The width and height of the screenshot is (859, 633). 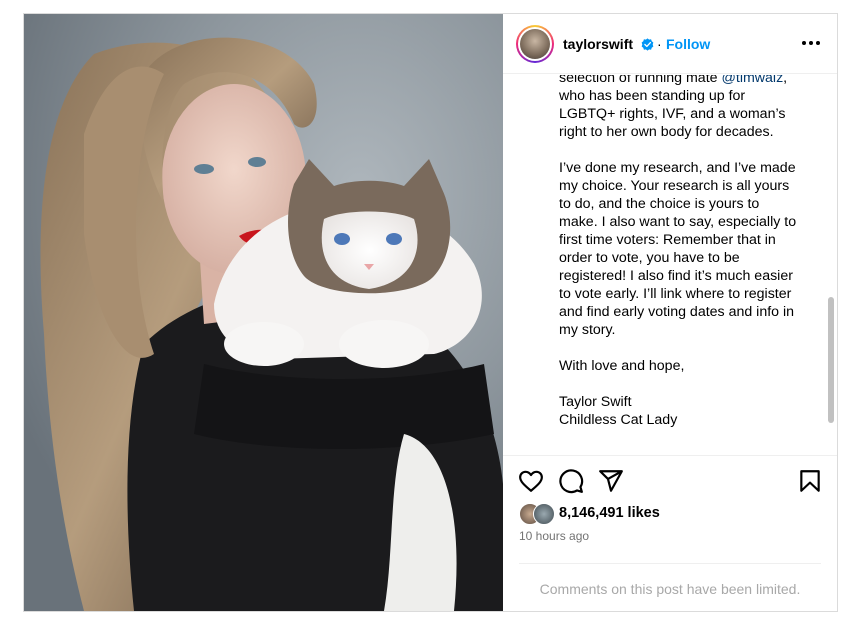 What do you see at coordinates (554, 536) in the screenshot?
I see `post-timestamp: 10 hours ago` at bounding box center [554, 536].